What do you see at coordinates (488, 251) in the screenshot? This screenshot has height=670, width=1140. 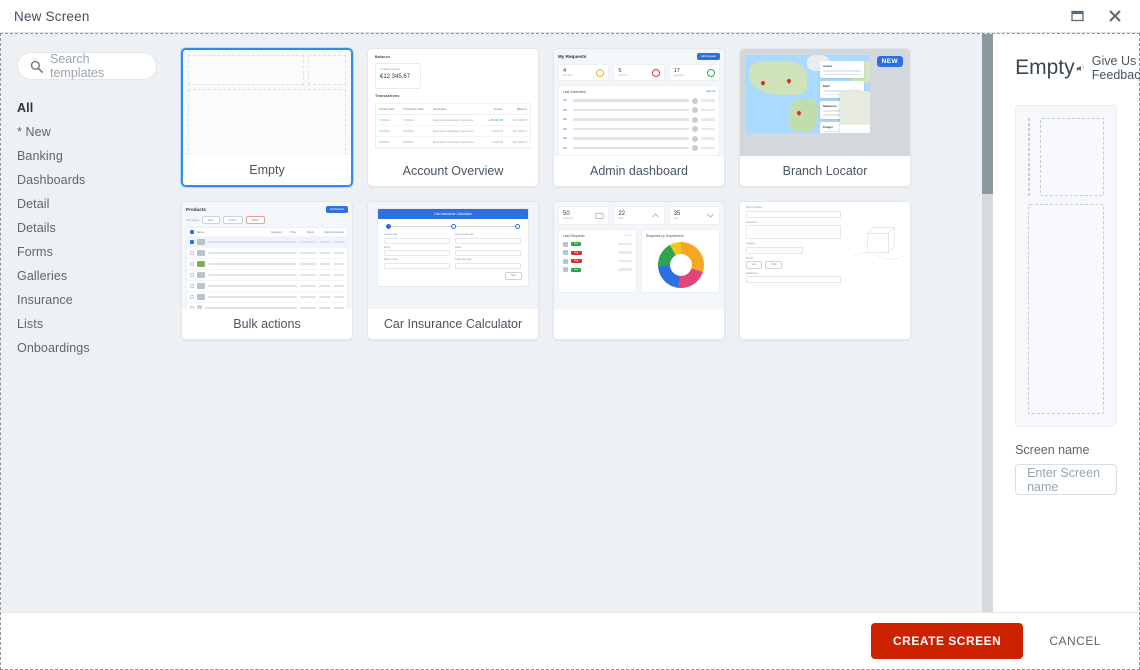 I see `form-field: Model` at bounding box center [488, 251].